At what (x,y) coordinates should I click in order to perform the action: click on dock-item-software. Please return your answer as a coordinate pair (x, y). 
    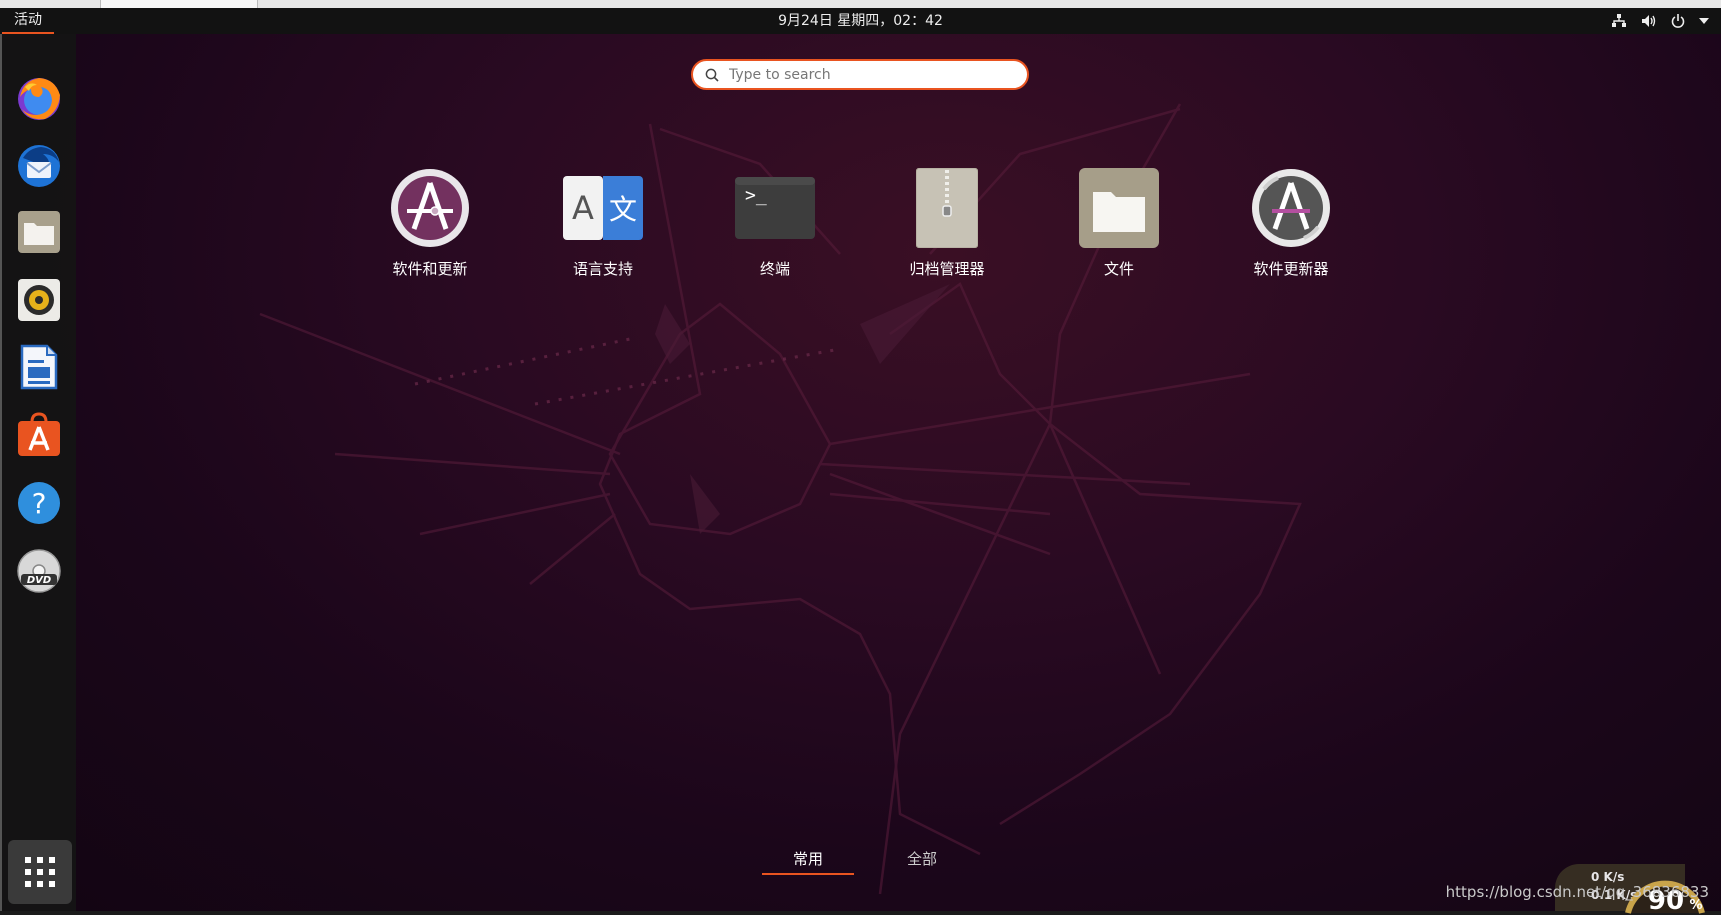
    Looking at the image, I should click on (39, 435).